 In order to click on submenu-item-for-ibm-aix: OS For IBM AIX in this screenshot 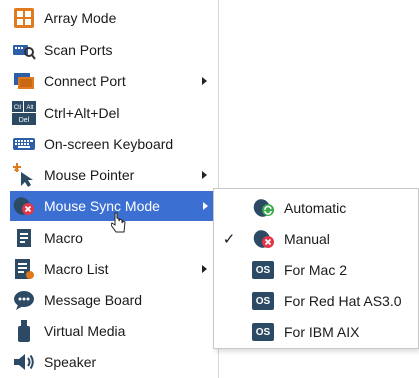, I will do `click(316, 332)`.